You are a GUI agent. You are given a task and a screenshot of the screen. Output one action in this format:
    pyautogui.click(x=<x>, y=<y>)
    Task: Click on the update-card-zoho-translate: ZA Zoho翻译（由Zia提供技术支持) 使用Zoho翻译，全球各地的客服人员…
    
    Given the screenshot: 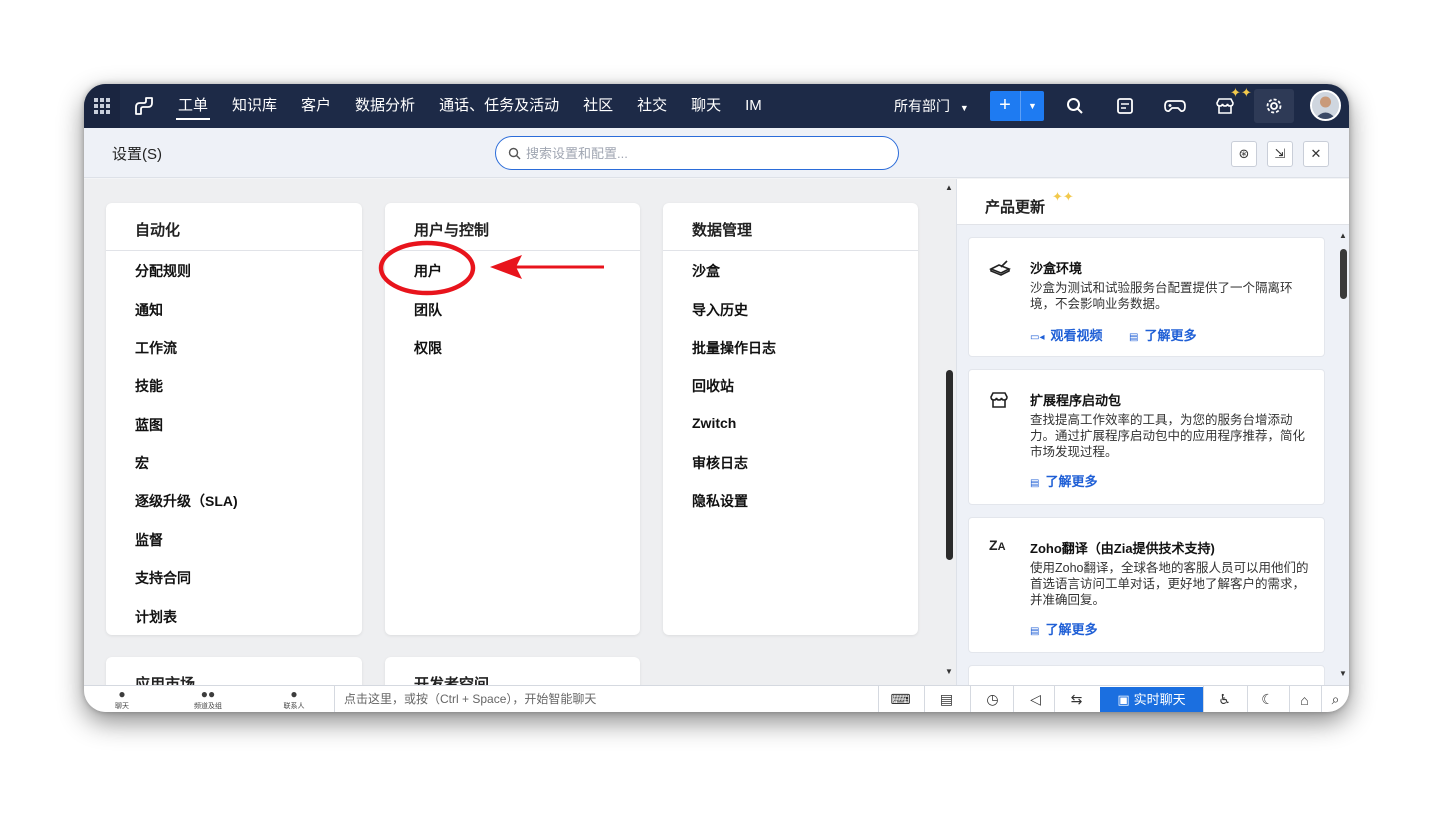 What is the action you would take?
    pyautogui.click(x=1146, y=585)
    